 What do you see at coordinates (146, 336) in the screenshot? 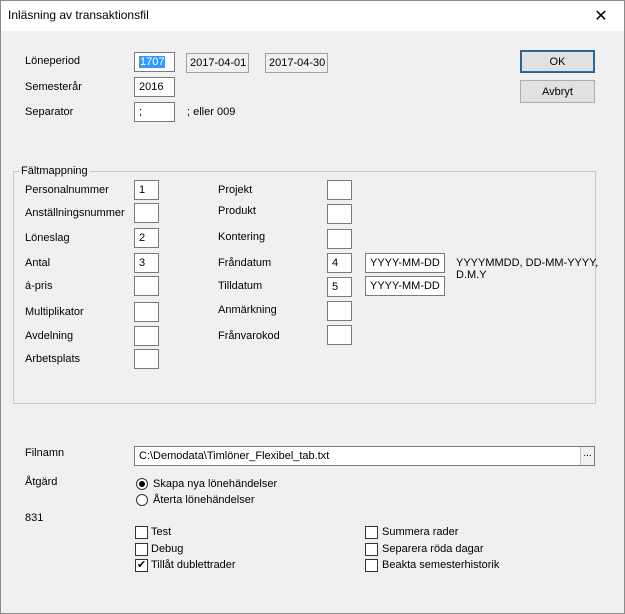
I see `mapping-input-avdelning` at bounding box center [146, 336].